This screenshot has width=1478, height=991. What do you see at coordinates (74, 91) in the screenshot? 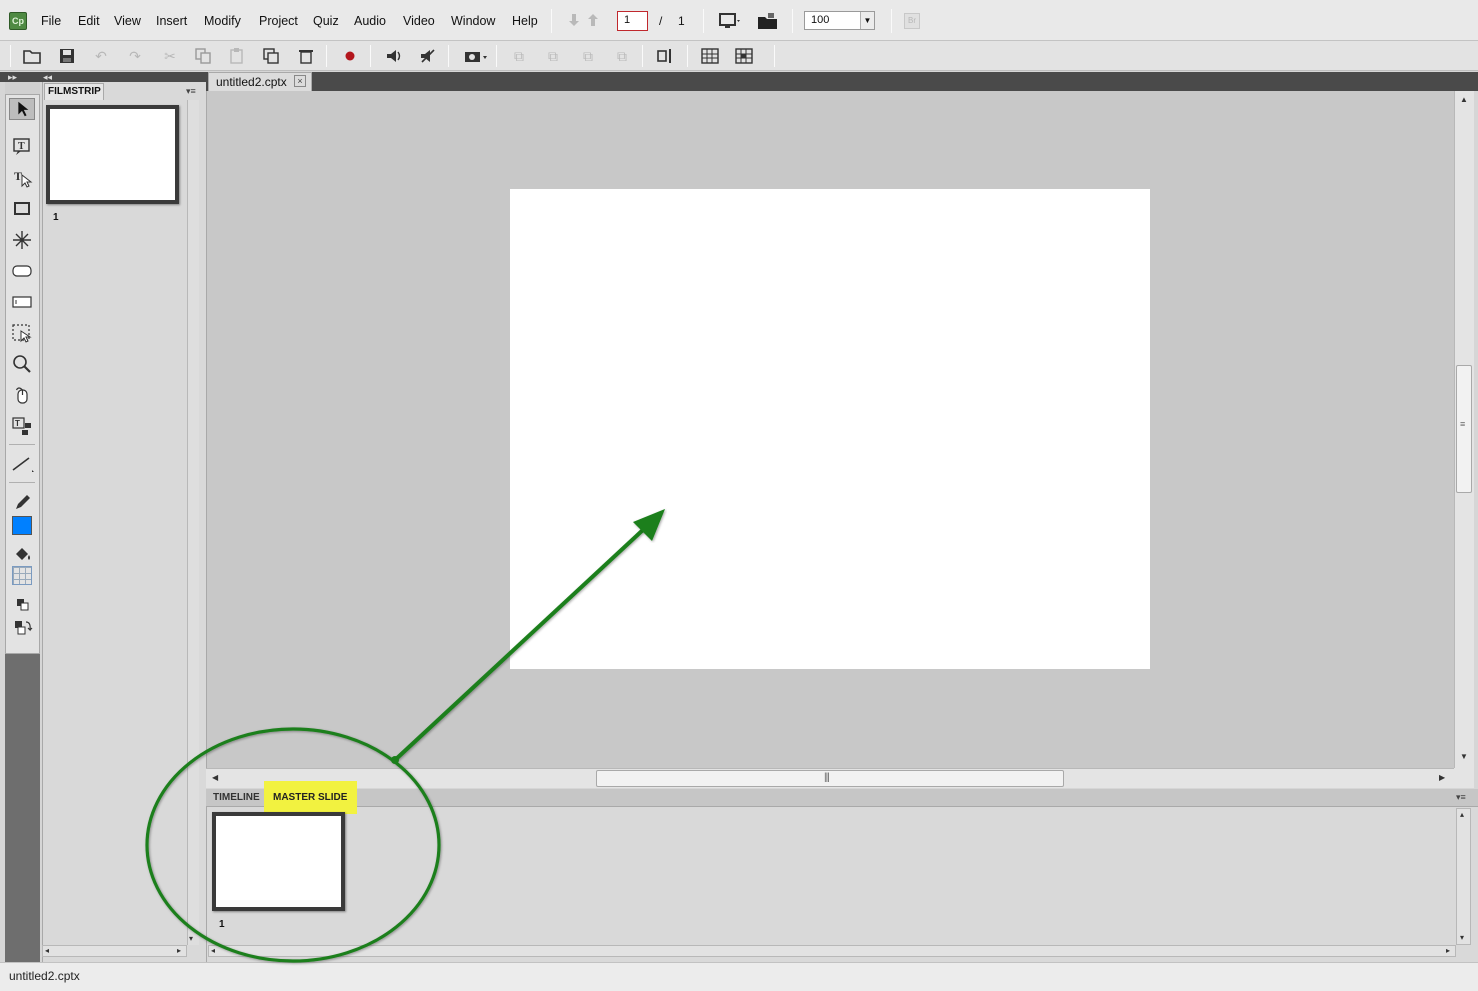
I see `filmstrip-tab: FILMSTRIP` at bounding box center [74, 91].